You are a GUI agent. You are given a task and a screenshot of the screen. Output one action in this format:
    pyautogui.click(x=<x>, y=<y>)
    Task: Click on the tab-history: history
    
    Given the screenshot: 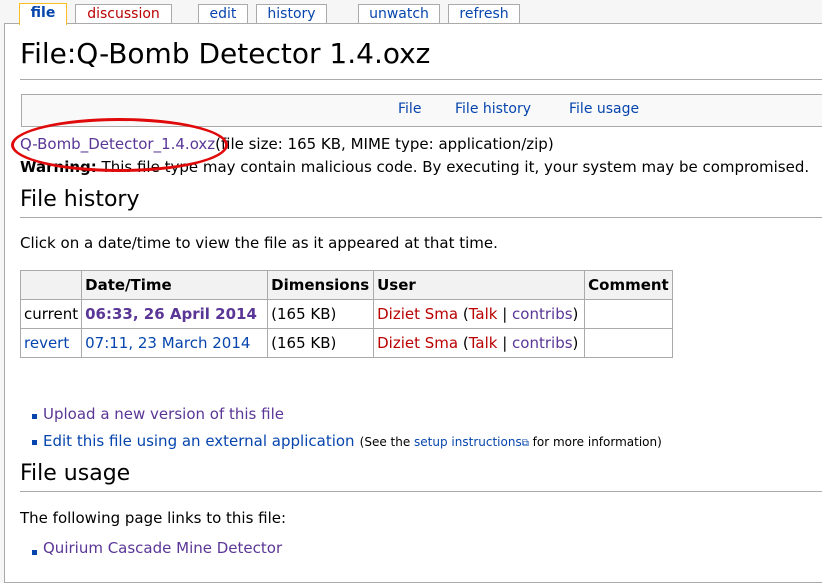 What is the action you would take?
    pyautogui.click(x=291, y=13)
    